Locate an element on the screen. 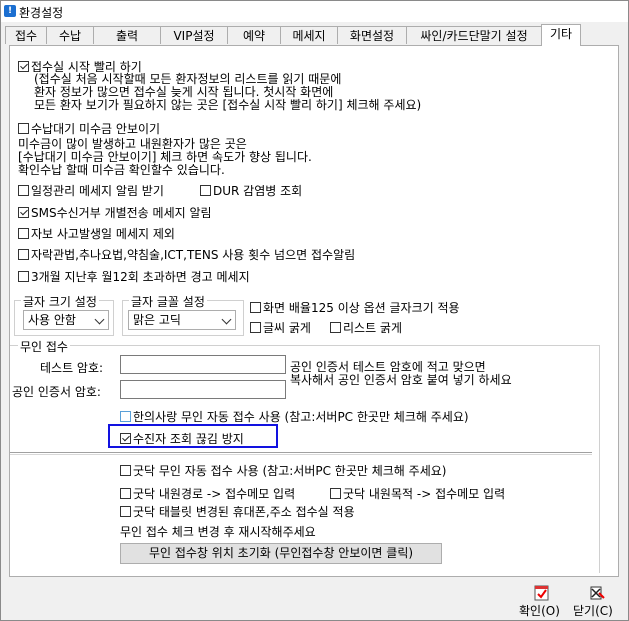 This screenshot has width=629, height=621. sms-reject-checkbox is located at coordinates (23, 212).